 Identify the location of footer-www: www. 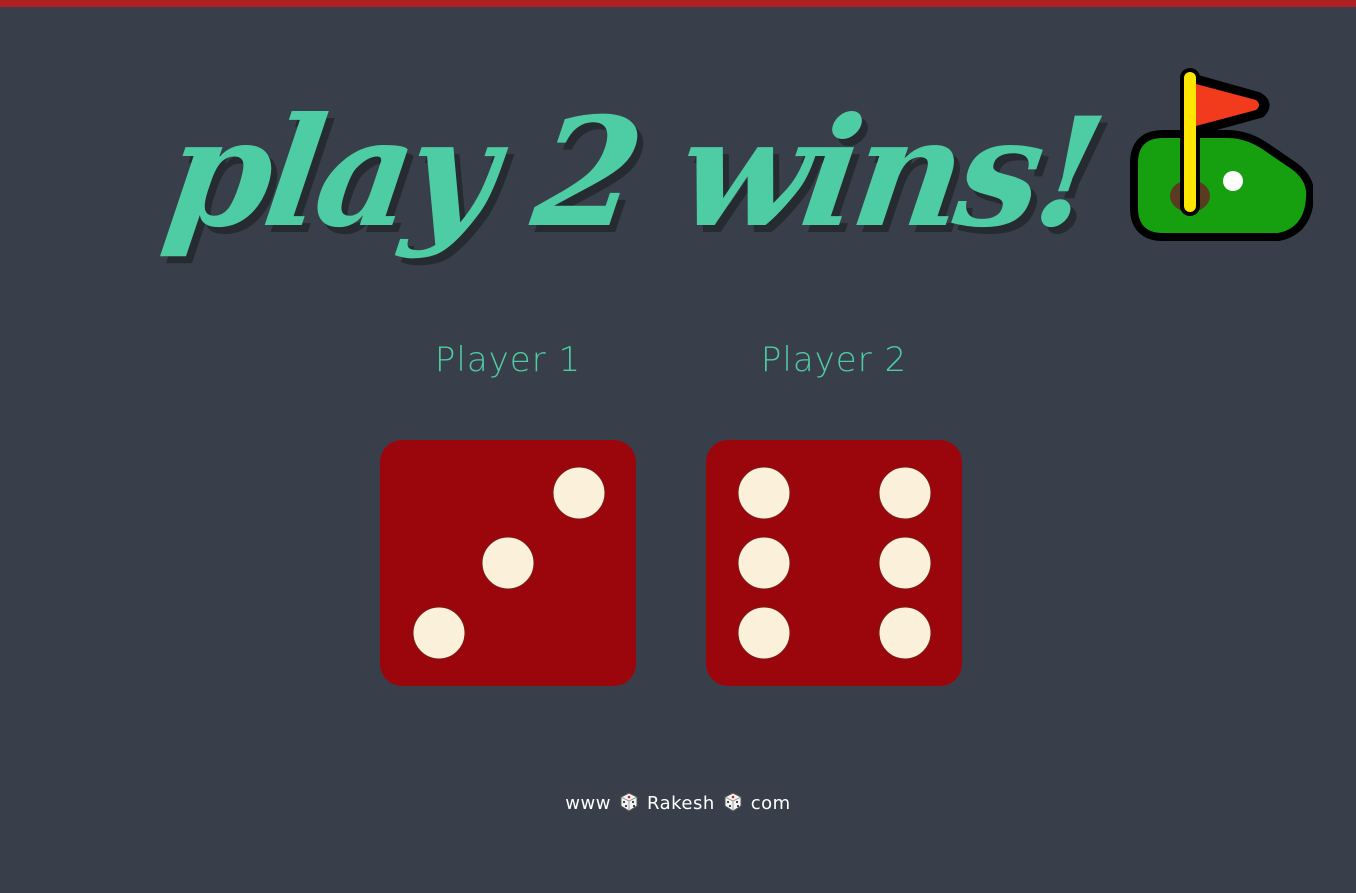
(588, 803).